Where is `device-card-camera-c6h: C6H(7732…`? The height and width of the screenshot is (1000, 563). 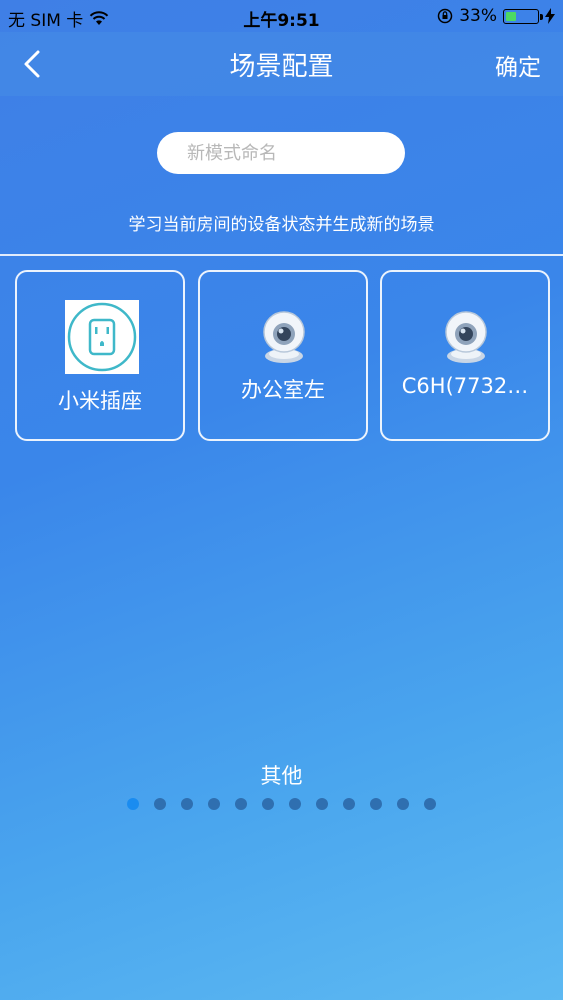 device-card-camera-c6h: C6H(7732… is located at coordinates (465, 355).